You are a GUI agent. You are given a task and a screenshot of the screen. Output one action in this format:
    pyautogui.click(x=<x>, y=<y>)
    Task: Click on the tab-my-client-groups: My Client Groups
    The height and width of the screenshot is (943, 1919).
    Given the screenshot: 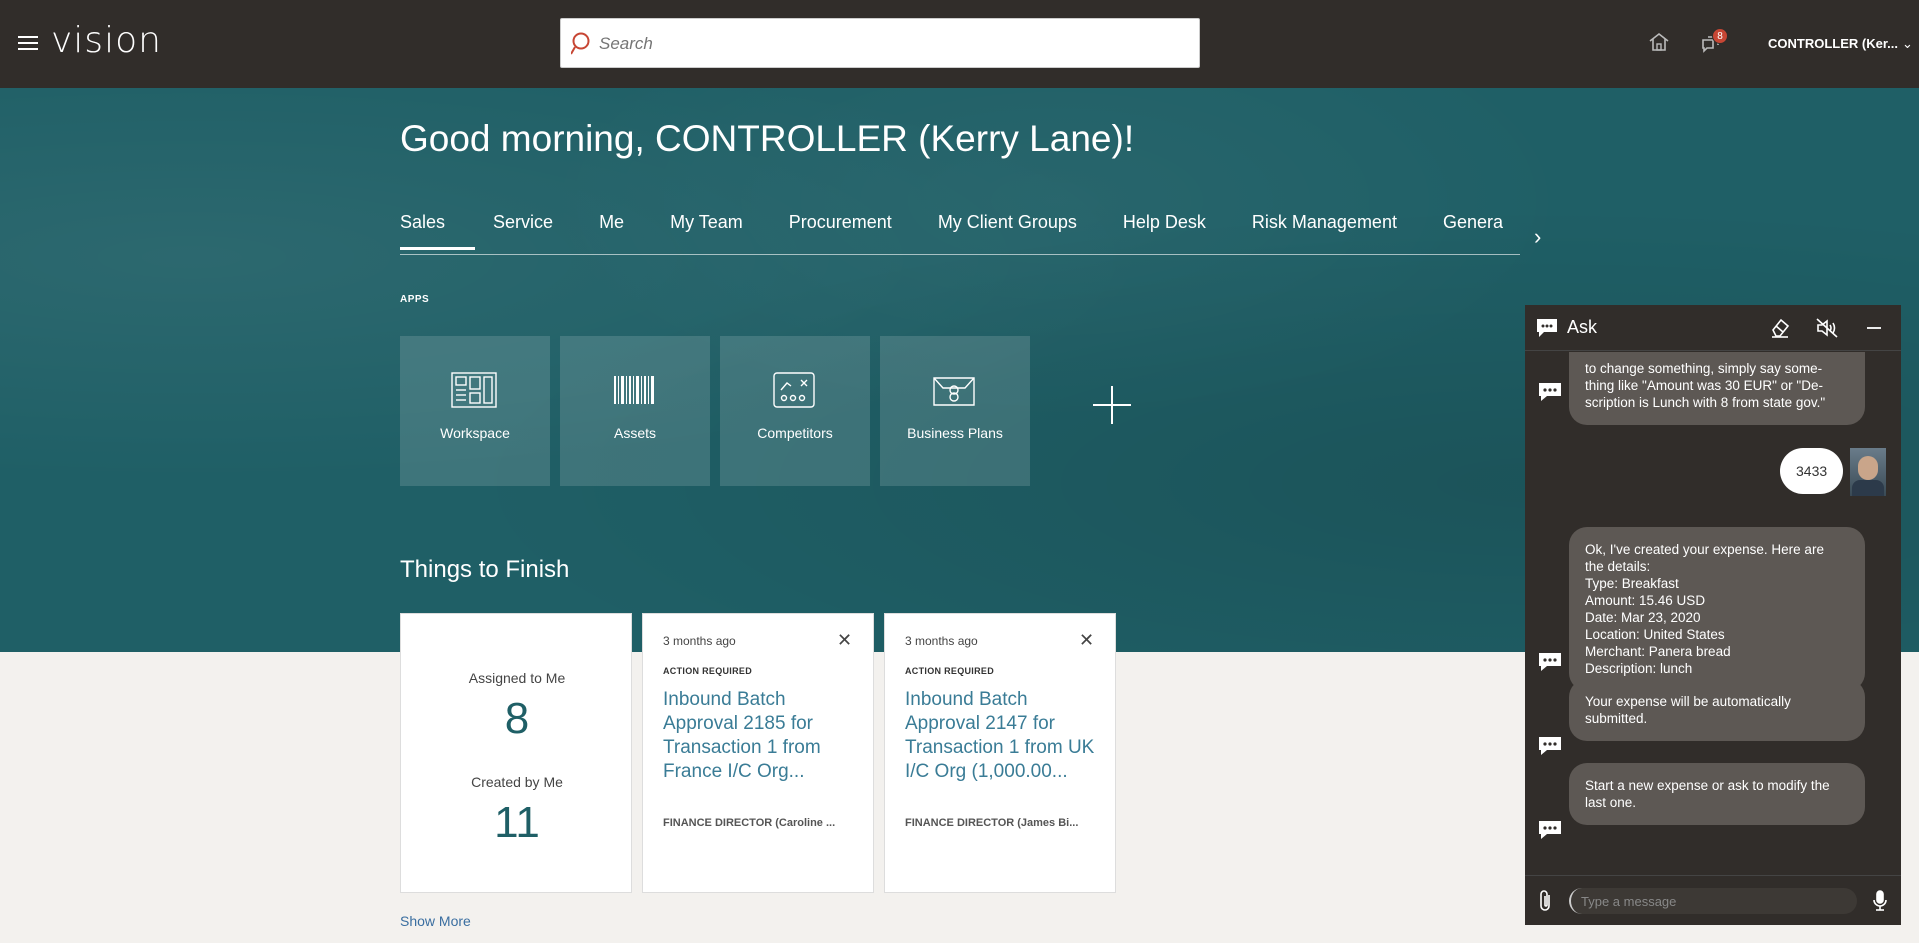 What is the action you would take?
    pyautogui.click(x=1007, y=229)
    